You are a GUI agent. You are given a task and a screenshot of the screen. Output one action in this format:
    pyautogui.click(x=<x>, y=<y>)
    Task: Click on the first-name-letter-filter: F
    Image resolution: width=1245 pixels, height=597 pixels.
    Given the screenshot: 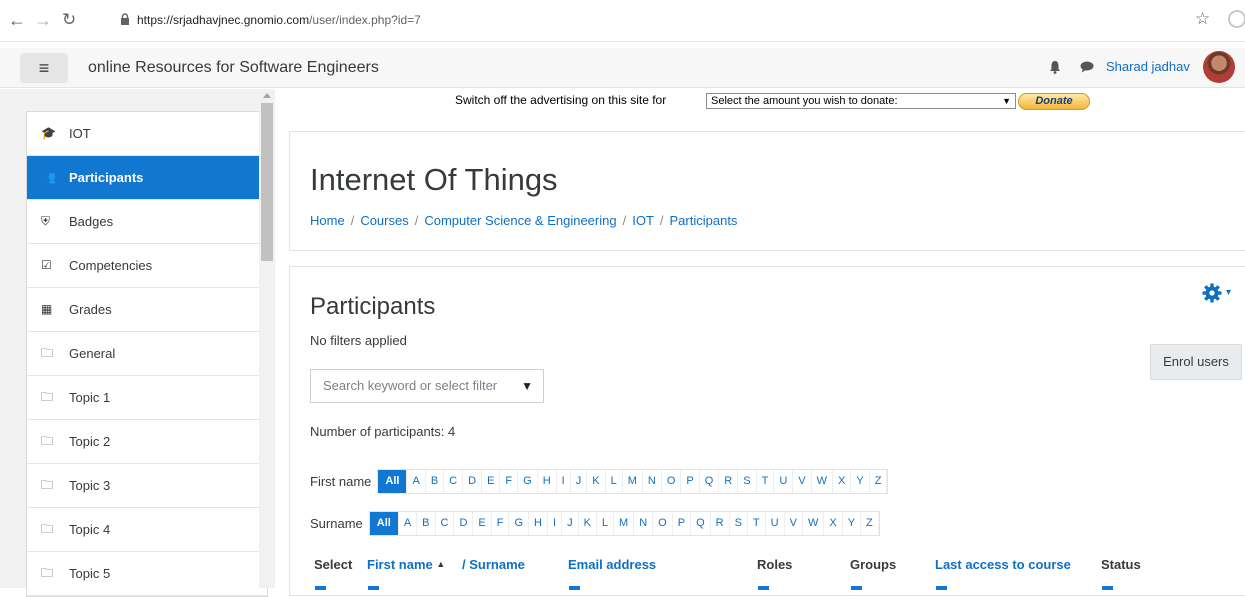 What is the action you would take?
    pyautogui.click(x=509, y=481)
    